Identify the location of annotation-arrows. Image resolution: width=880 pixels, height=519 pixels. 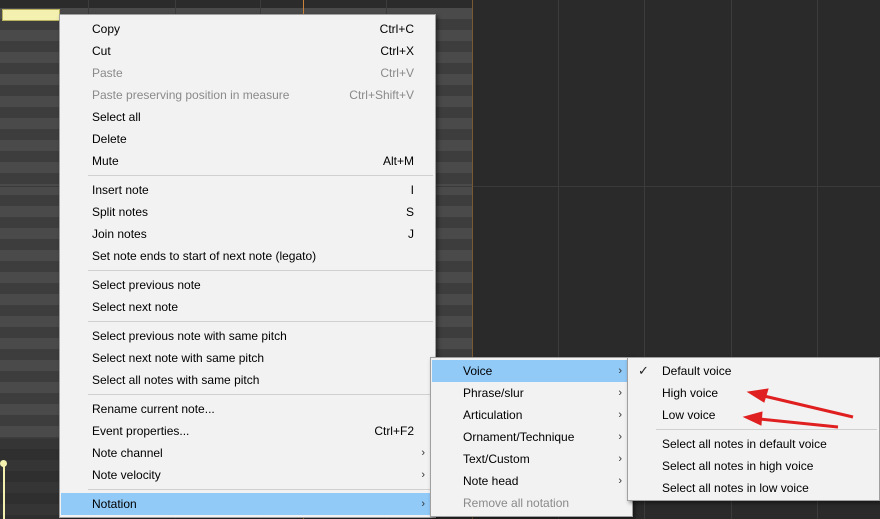
(798, 408).